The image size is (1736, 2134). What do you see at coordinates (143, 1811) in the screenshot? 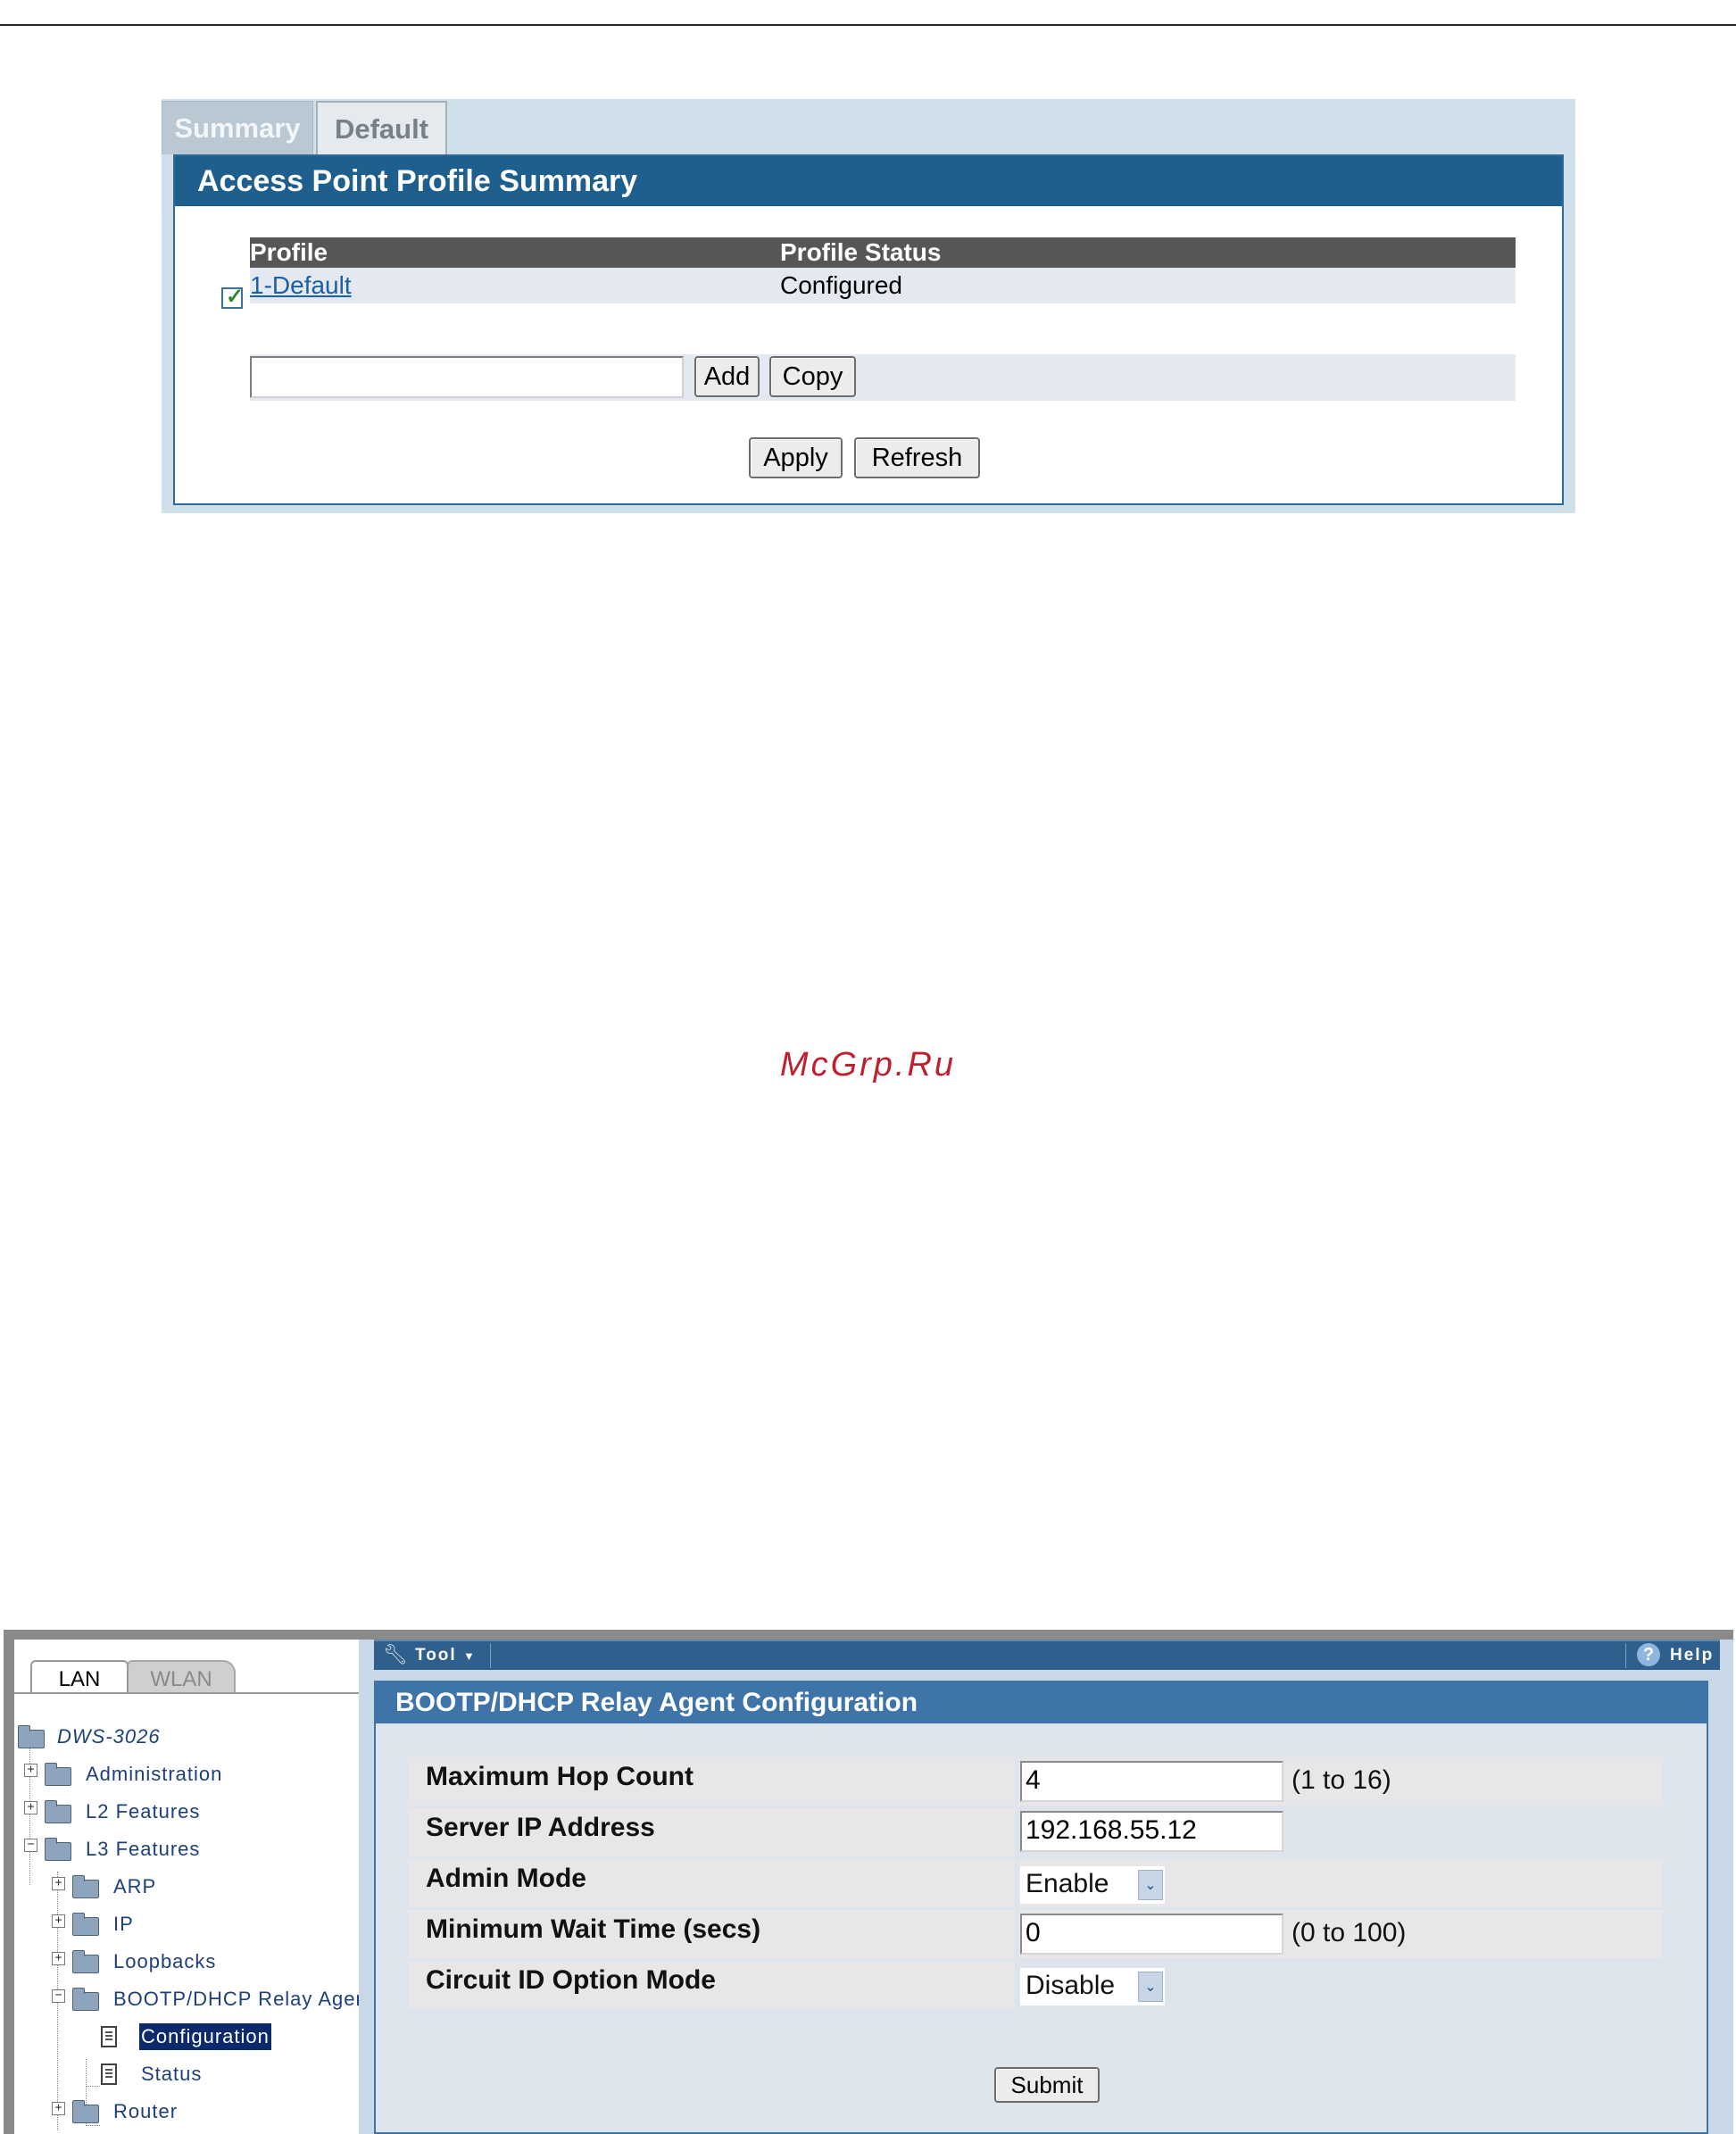
I see `tree-item-l2-features: L2 Features` at bounding box center [143, 1811].